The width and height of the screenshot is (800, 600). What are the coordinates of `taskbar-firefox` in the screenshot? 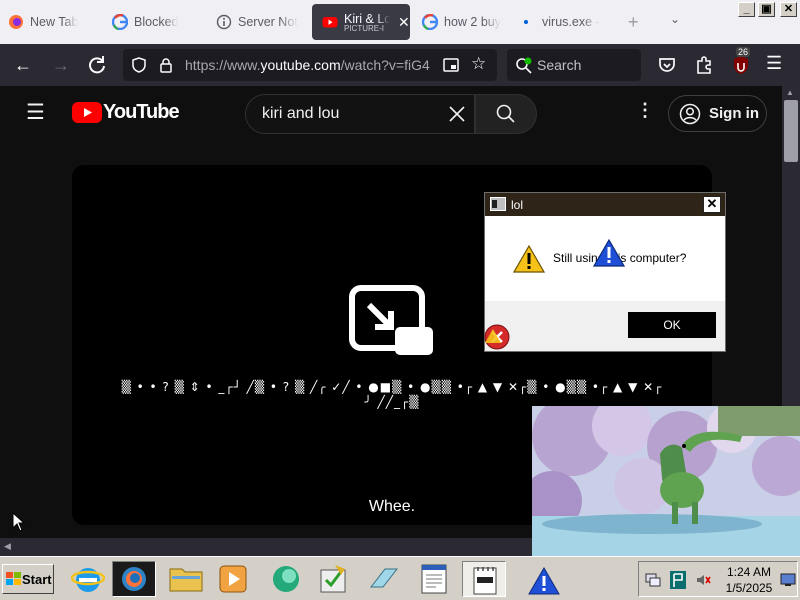 It's located at (134, 579).